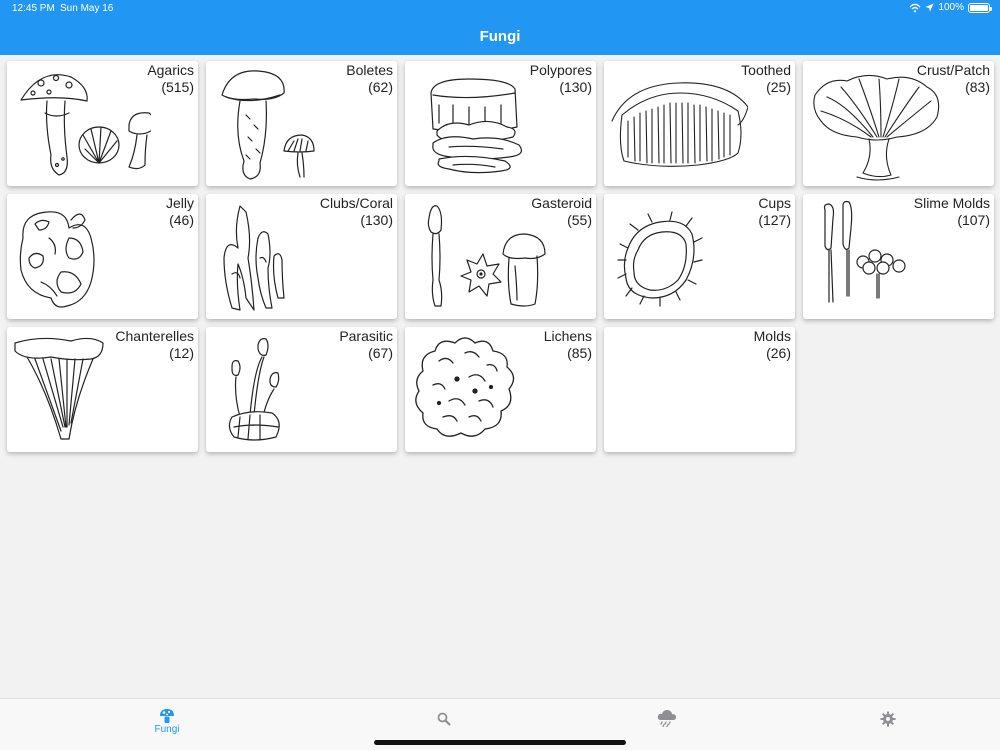  Describe the element at coordinates (181, 220) in the screenshot. I see `category-count: (46)` at that location.